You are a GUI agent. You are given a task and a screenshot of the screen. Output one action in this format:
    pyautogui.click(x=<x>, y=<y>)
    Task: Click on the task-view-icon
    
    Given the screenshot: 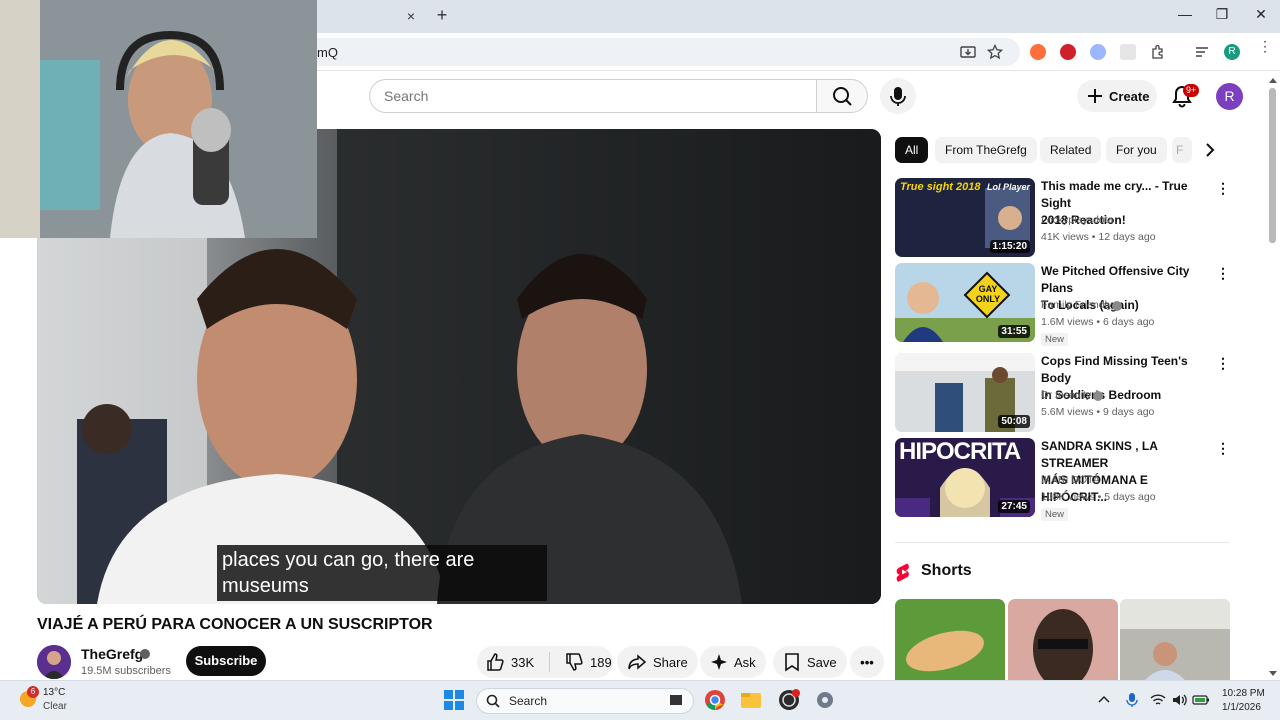 What is the action you would take?
    pyautogui.click(x=676, y=700)
    